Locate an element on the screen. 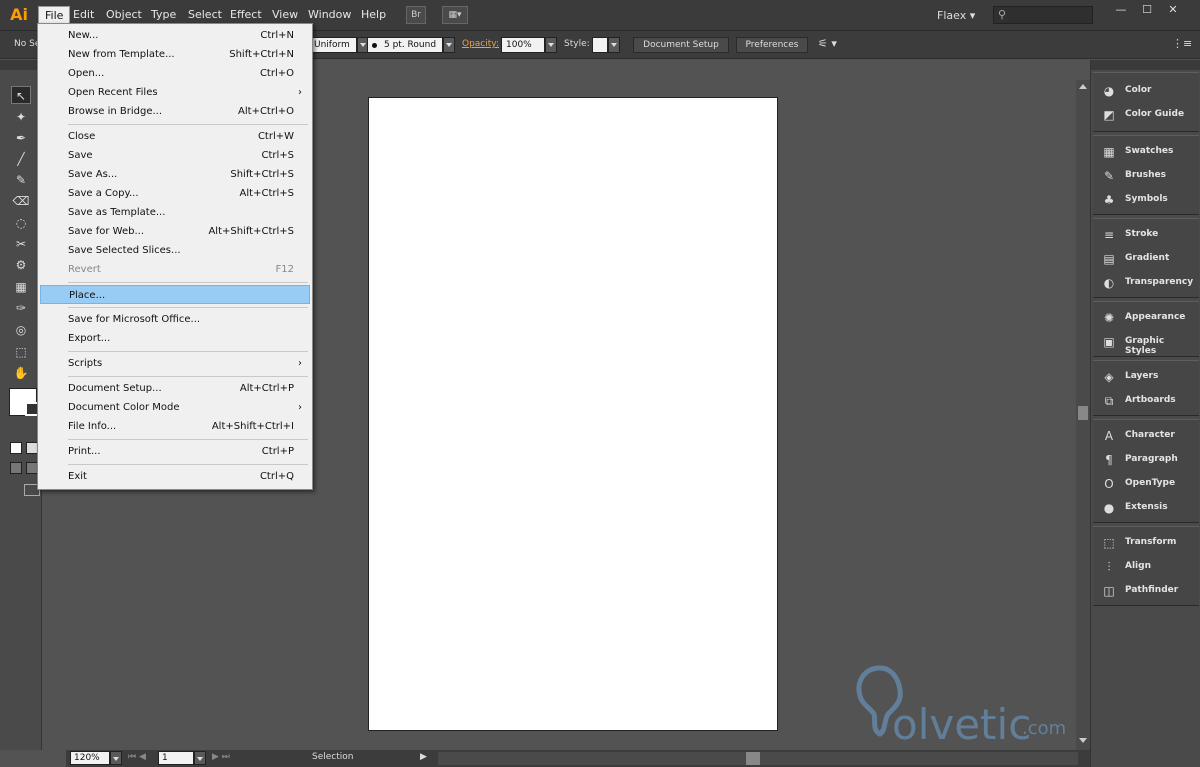 This screenshot has width=1200, height=767. panel-transparency: ◐ Transparency is located at coordinates (1148, 283).